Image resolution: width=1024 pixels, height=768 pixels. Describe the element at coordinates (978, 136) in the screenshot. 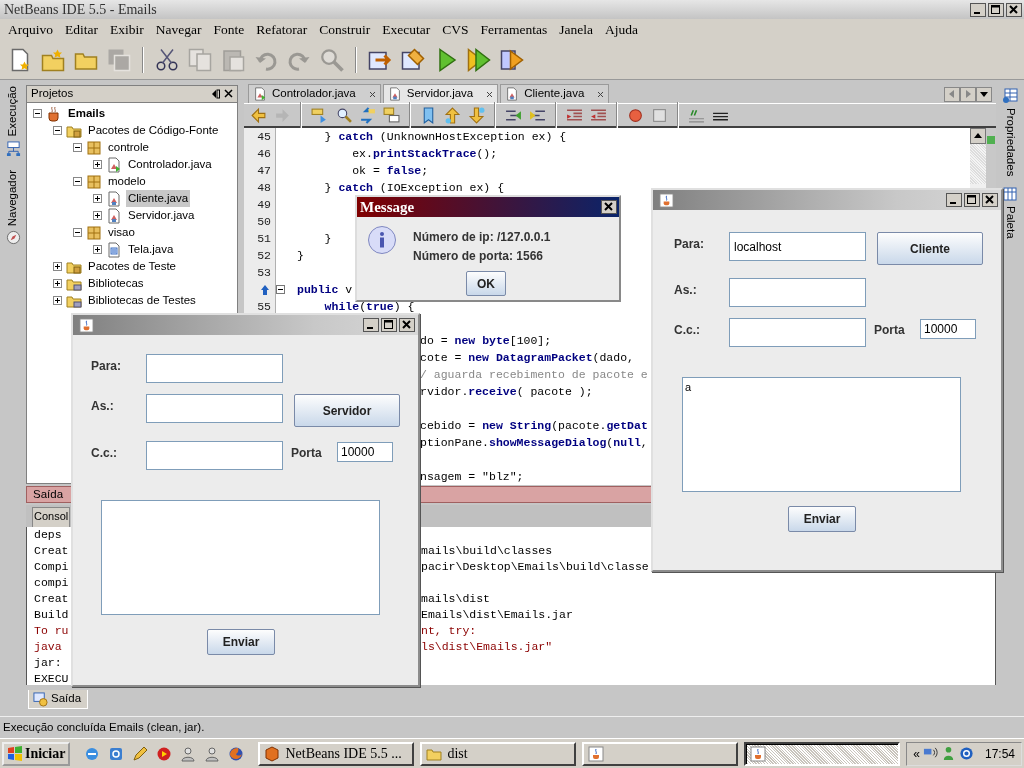

I see `scroll-up-button` at that location.